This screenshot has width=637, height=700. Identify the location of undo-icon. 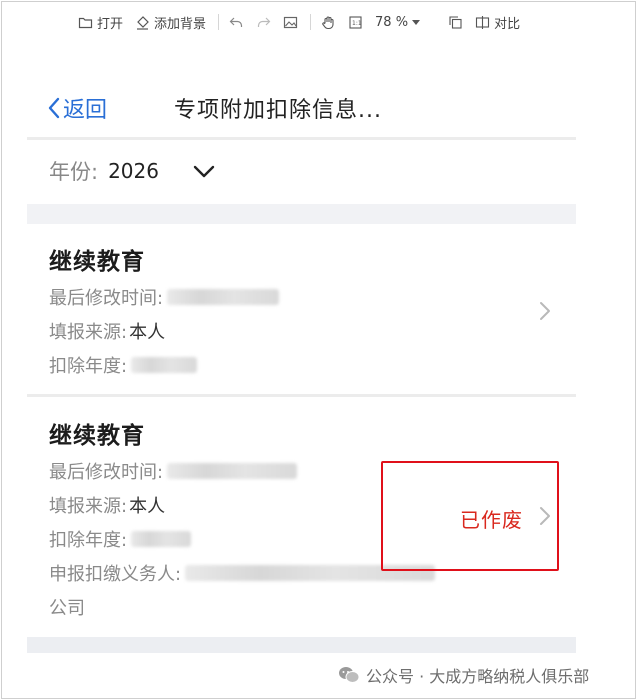
(236, 22).